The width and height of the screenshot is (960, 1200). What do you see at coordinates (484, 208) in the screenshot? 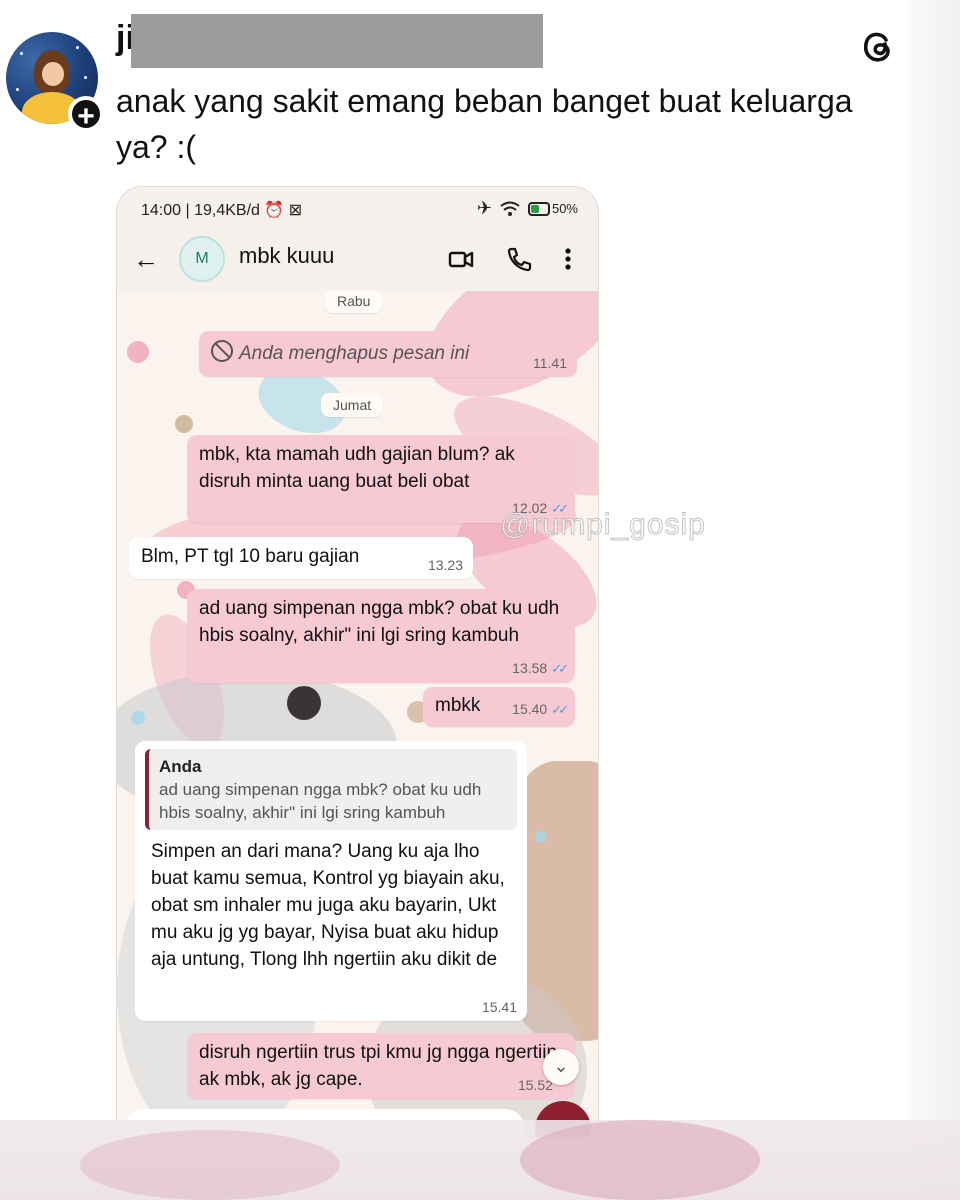
I see `airplane-icon: ✈` at bounding box center [484, 208].